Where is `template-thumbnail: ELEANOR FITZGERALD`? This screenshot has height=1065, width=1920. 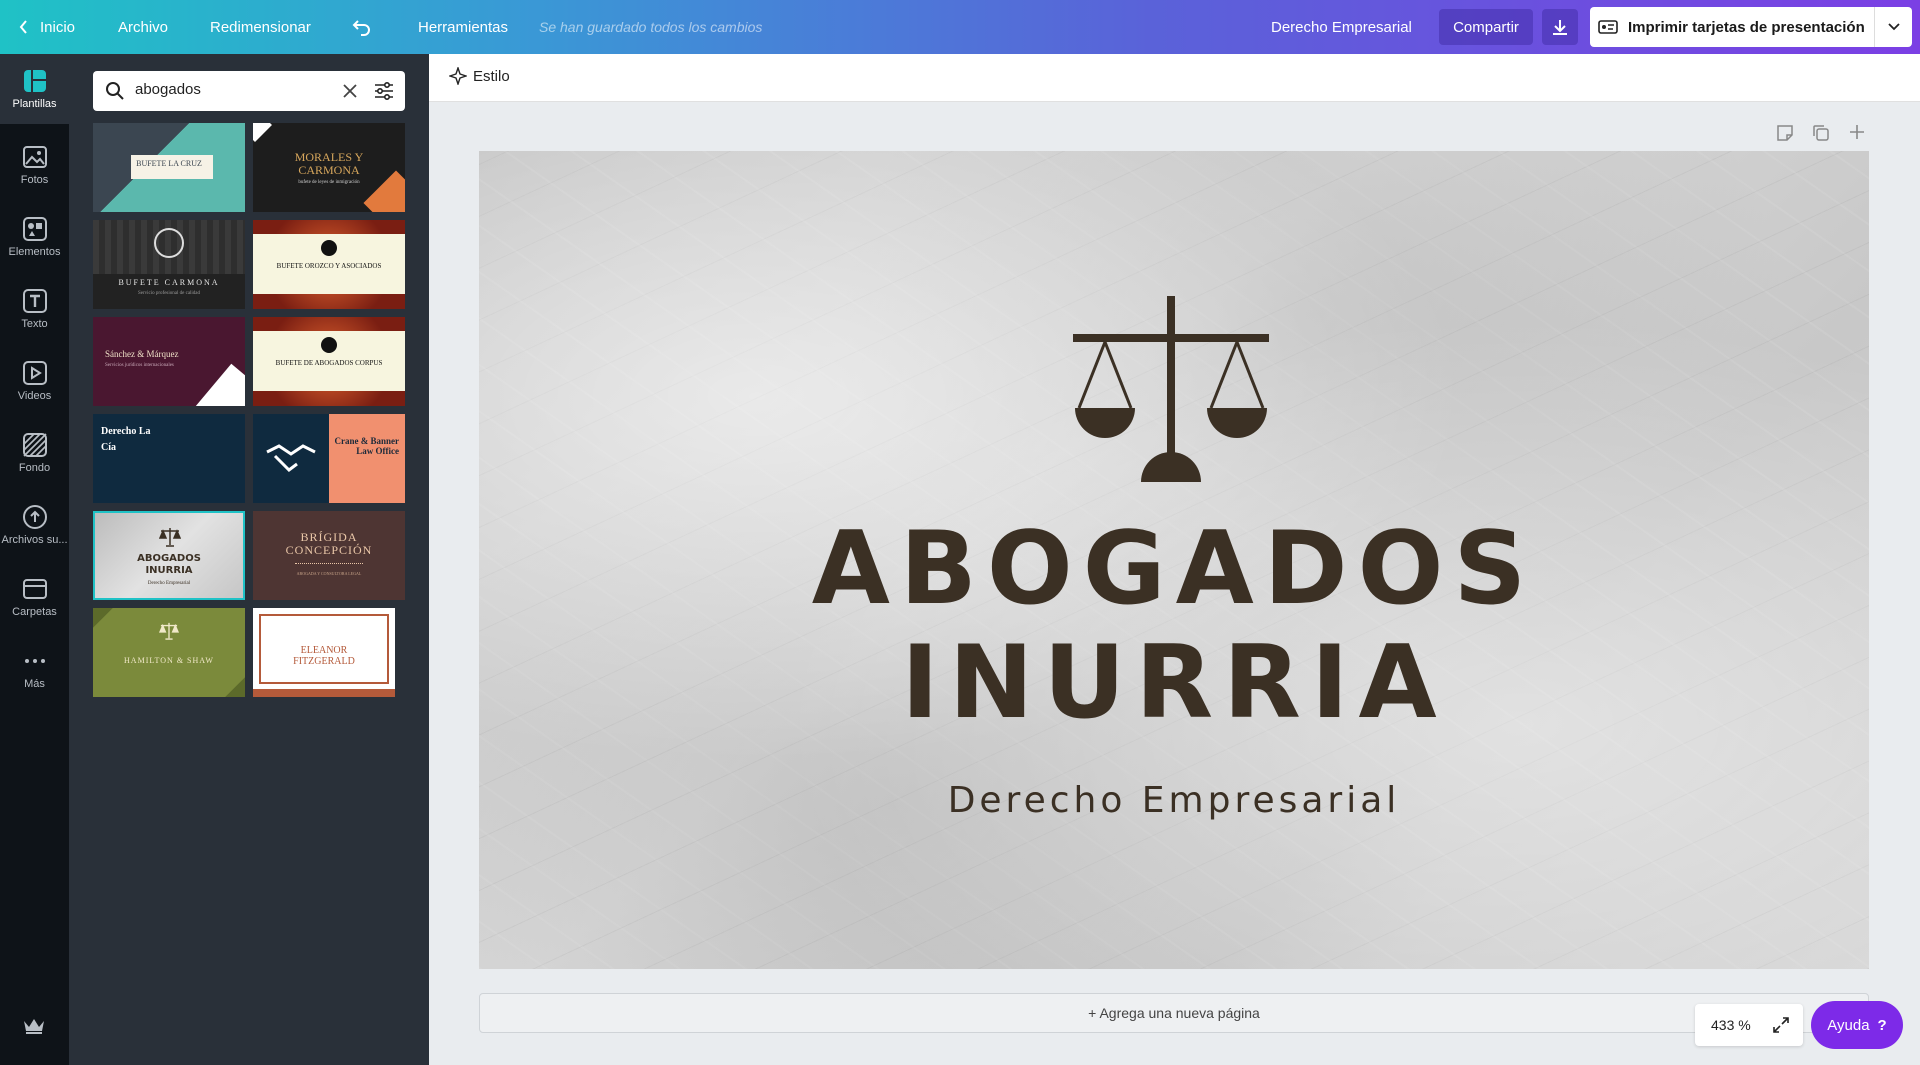 template-thumbnail: ELEANOR FITZGERALD is located at coordinates (324, 652).